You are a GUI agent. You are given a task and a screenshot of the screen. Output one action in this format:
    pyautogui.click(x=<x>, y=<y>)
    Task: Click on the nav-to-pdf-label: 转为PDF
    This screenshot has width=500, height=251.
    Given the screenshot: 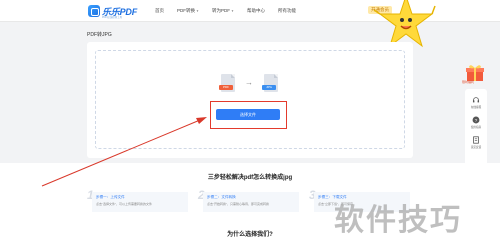 What is the action you would take?
    pyautogui.click(x=220, y=10)
    